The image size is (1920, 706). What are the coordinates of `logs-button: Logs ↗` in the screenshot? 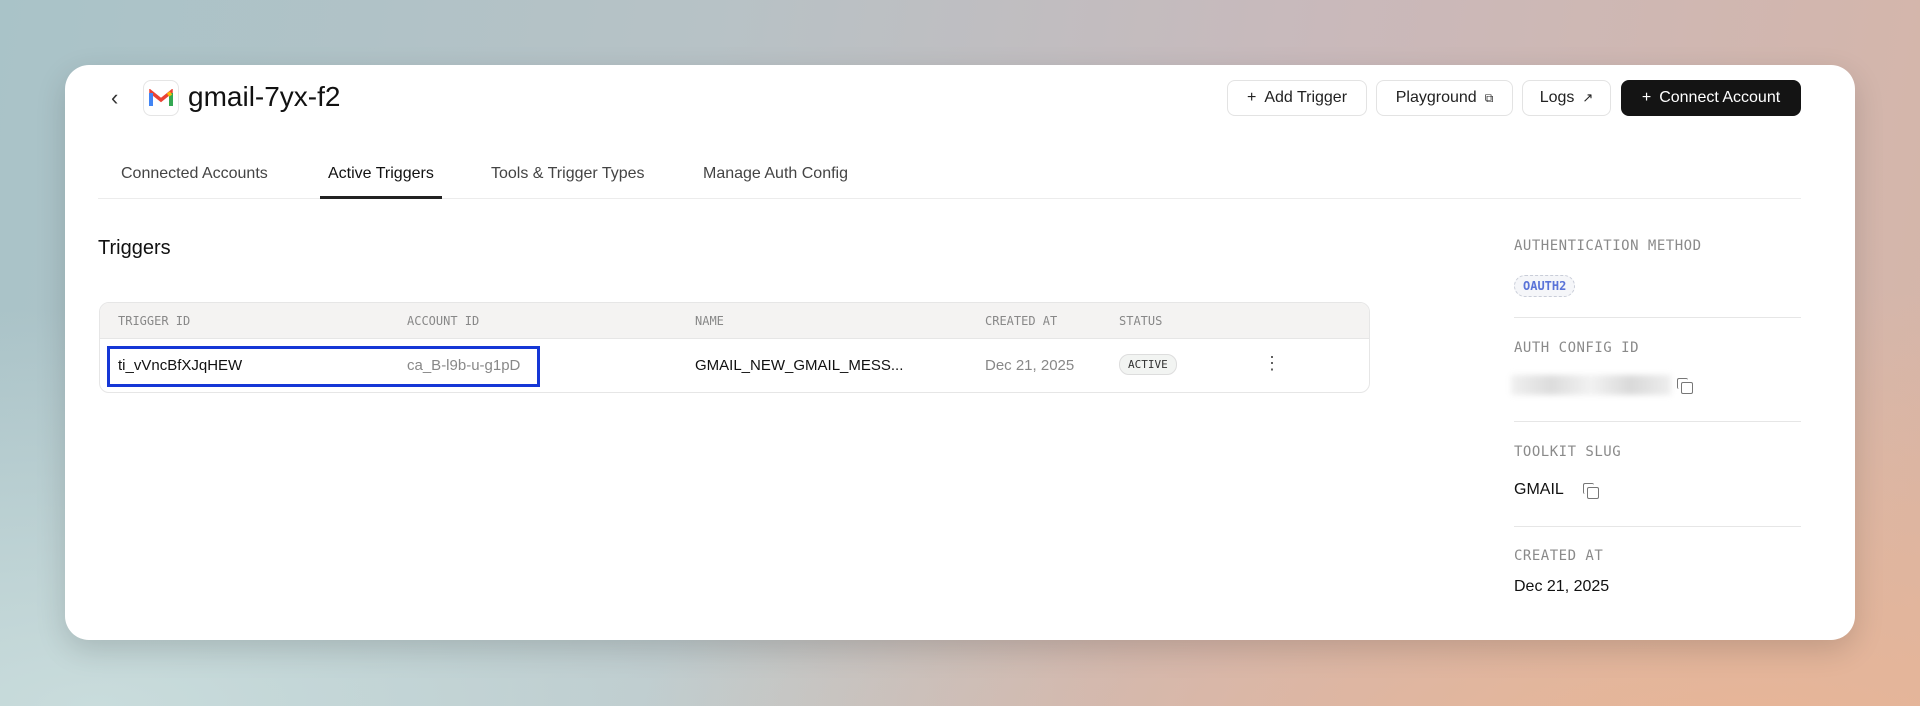 It's located at (1566, 98).